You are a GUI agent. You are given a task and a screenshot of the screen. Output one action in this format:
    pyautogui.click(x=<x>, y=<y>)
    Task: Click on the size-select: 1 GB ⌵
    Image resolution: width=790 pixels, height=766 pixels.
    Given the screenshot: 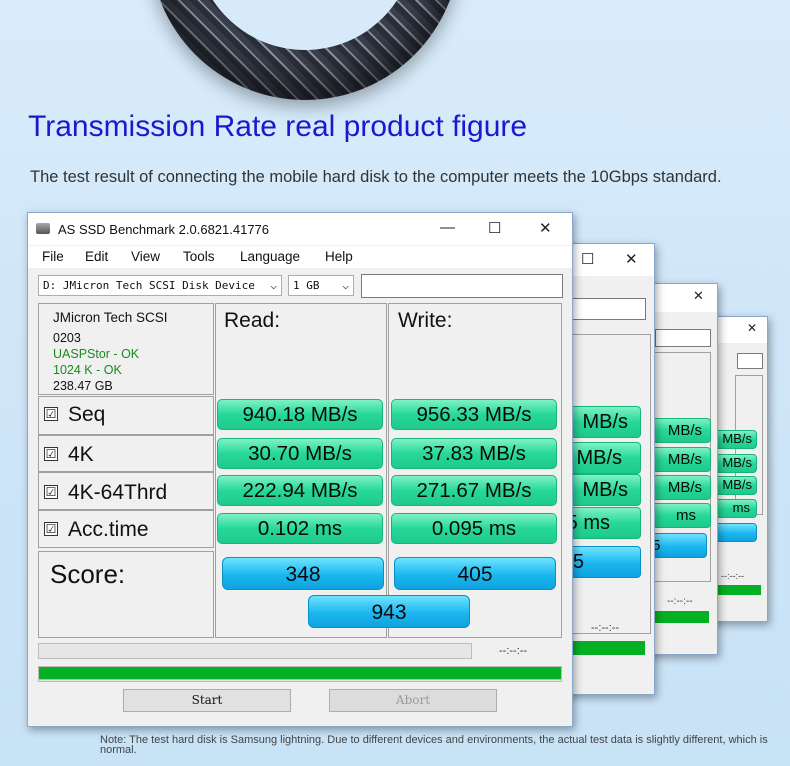 What is the action you would take?
    pyautogui.click(x=321, y=285)
    